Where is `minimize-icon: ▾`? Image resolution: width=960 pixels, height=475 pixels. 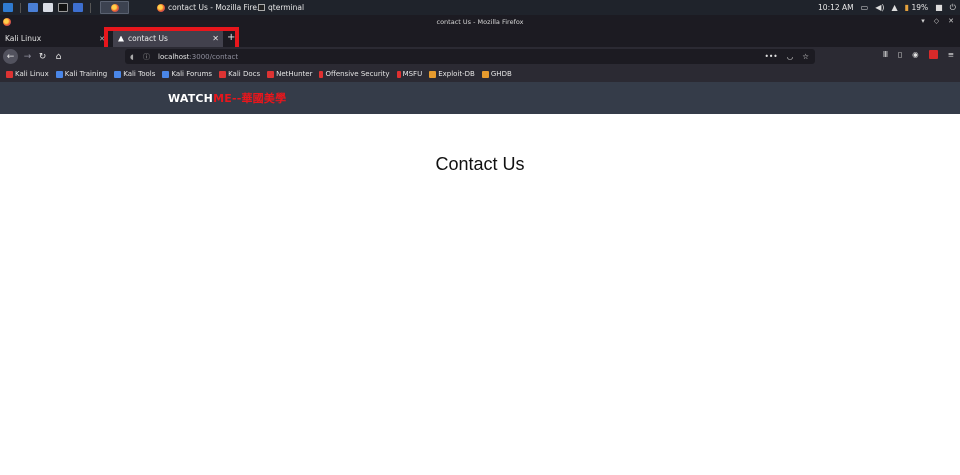
minimize-icon: ▾ is located at coordinates (923, 21).